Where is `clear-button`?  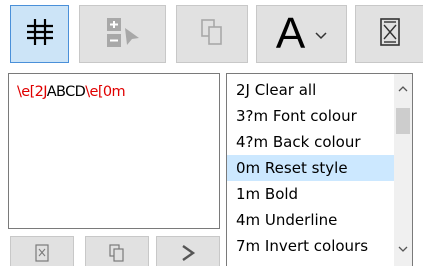 clear-button is located at coordinates (389, 34).